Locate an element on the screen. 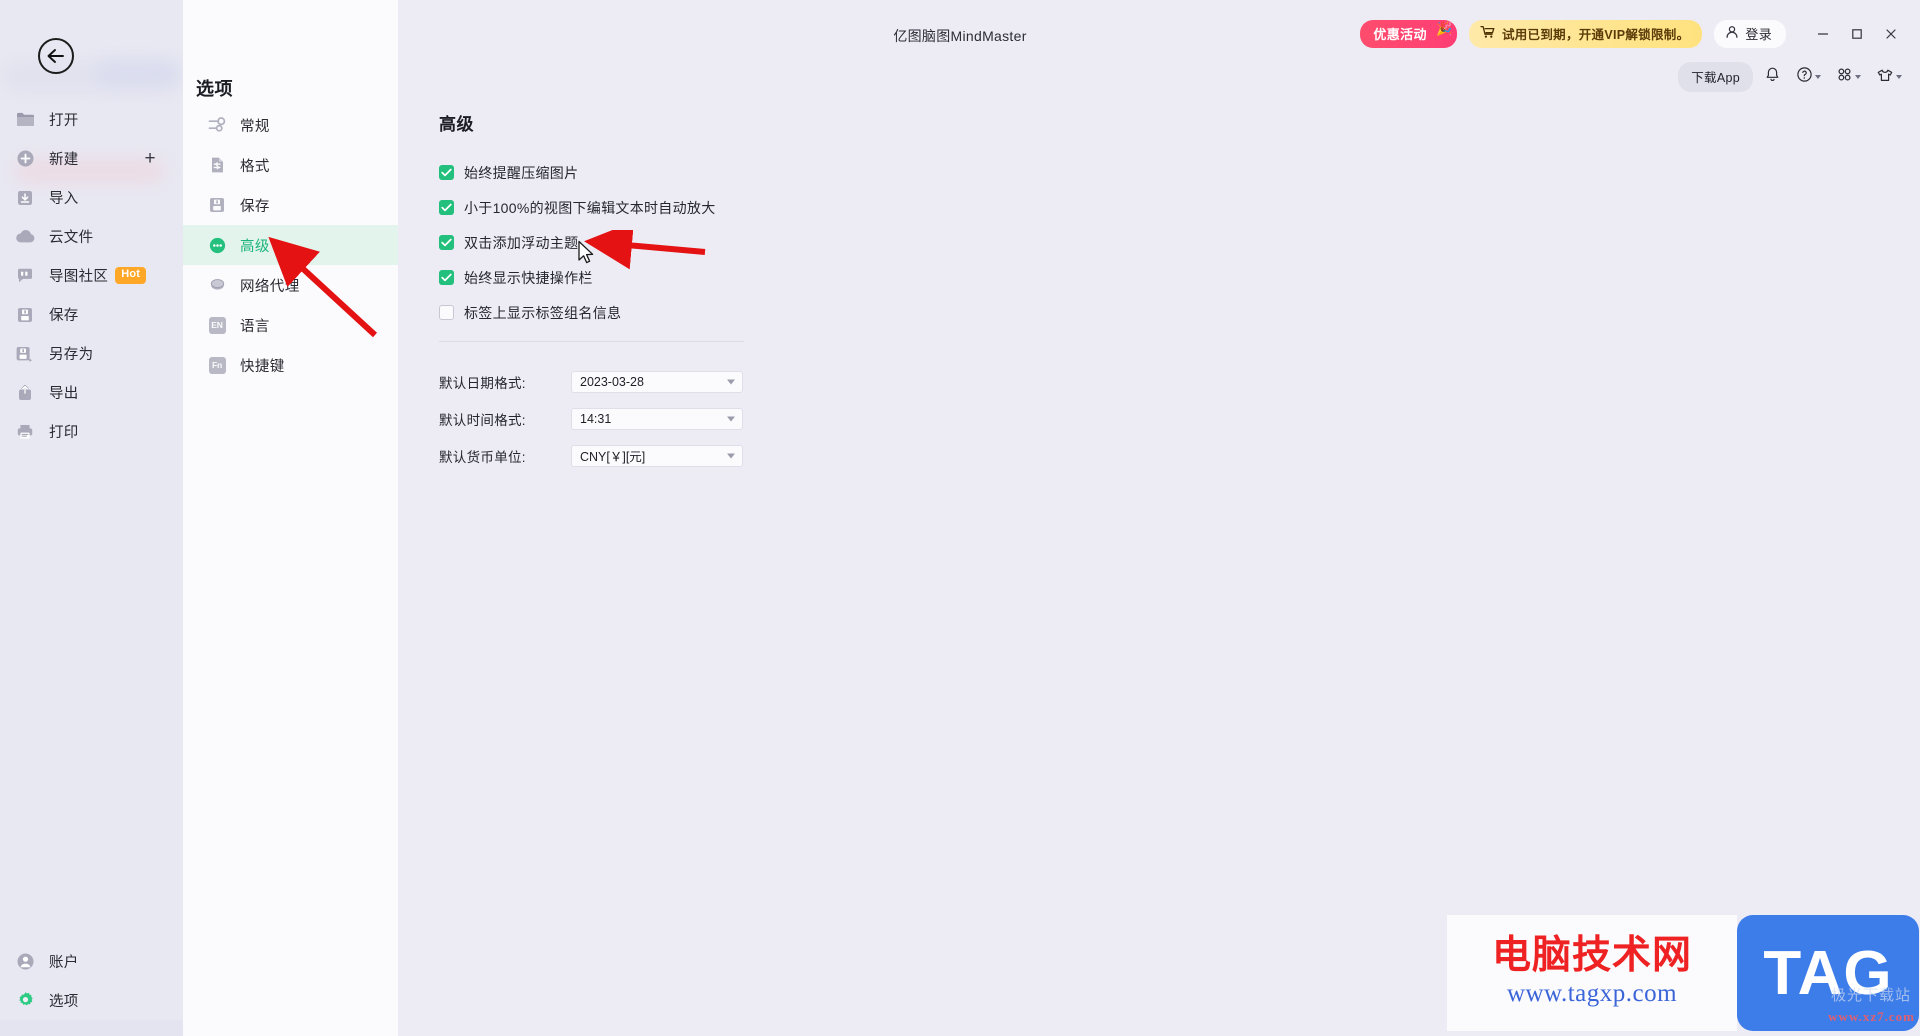 This screenshot has width=1920, height=1036. checkbox-row-show-tag-group-name: 标签上显示标签组名信息 is located at coordinates (599, 312).